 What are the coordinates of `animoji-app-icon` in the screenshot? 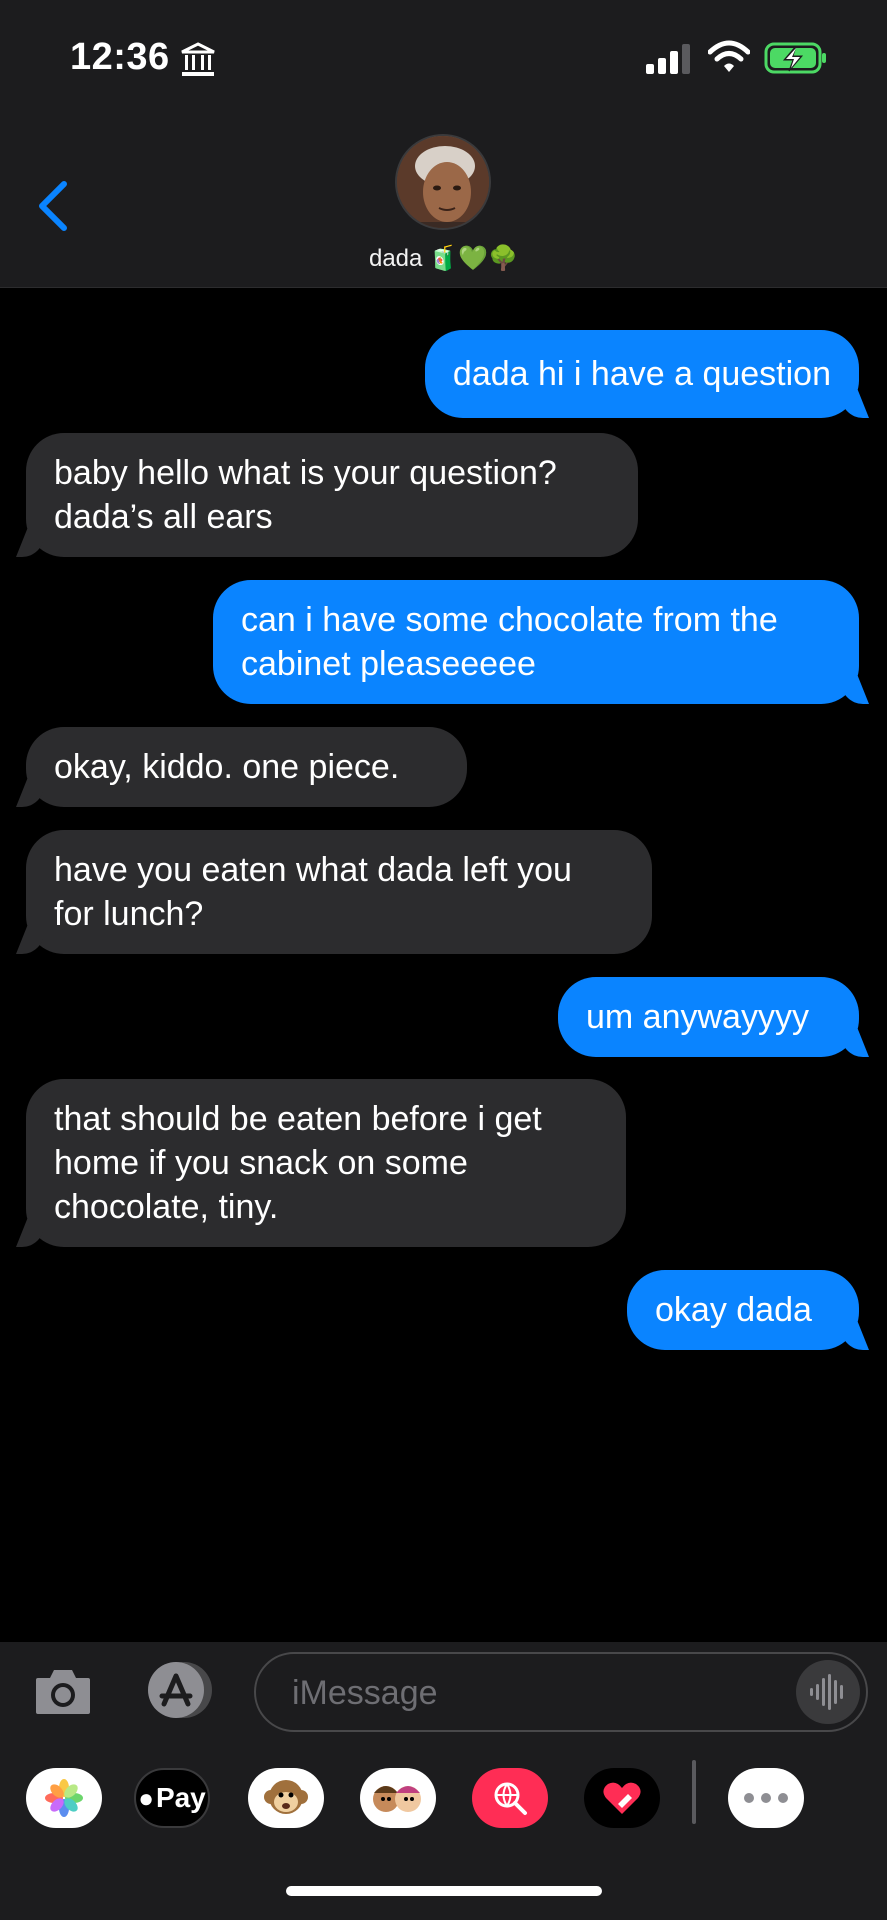 It's located at (286, 1798).